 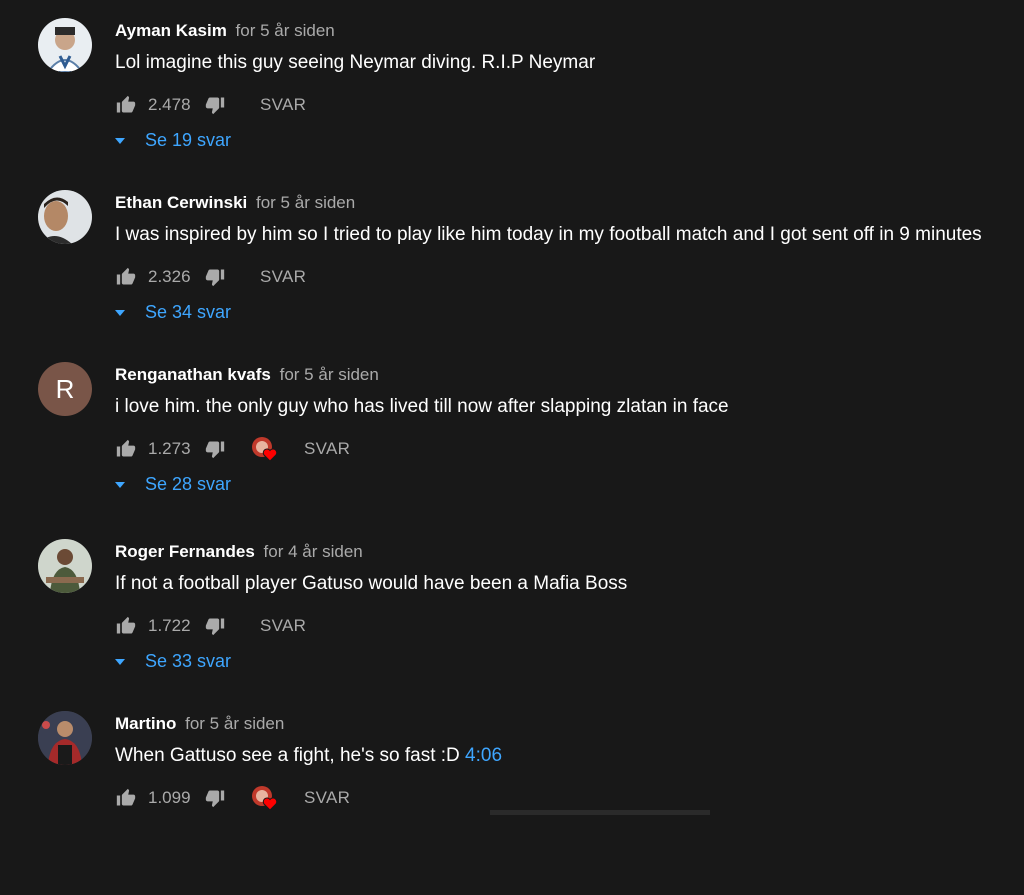 I want to click on view-replies-button: Se 33 svar, so click(x=173, y=661).